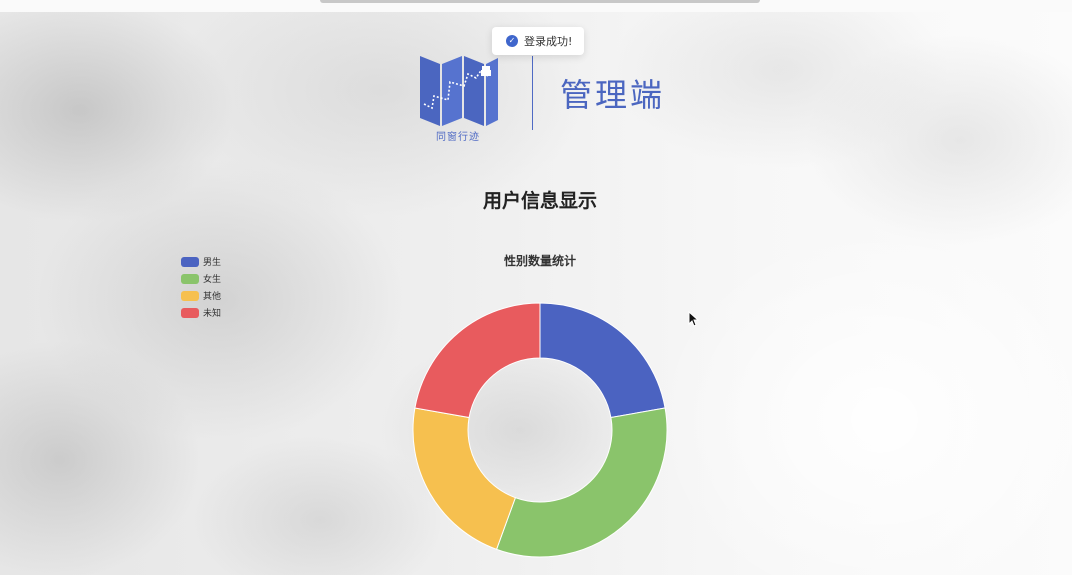 This screenshot has width=1072, height=575. Describe the element at coordinates (512, 41) in the screenshot. I see `check-circle-icon: ✓` at that location.